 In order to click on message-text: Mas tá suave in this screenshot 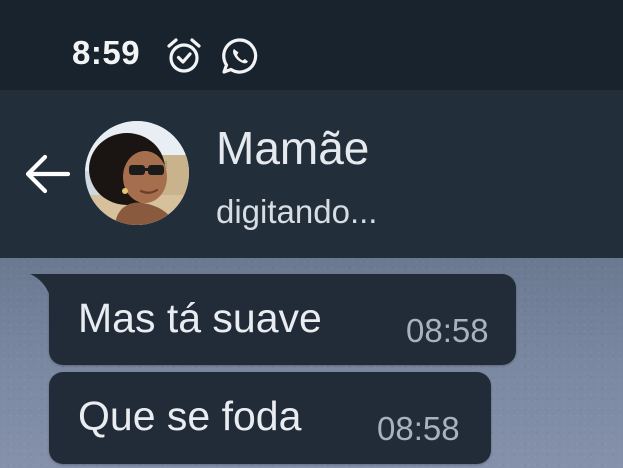, I will do `click(200, 318)`.